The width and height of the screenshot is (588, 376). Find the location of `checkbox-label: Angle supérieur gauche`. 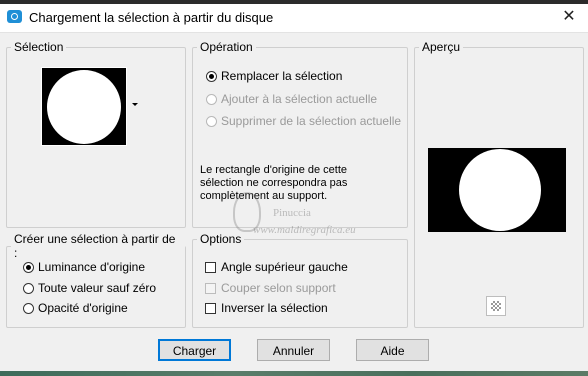

checkbox-label: Angle supérieur gauche is located at coordinates (284, 267).